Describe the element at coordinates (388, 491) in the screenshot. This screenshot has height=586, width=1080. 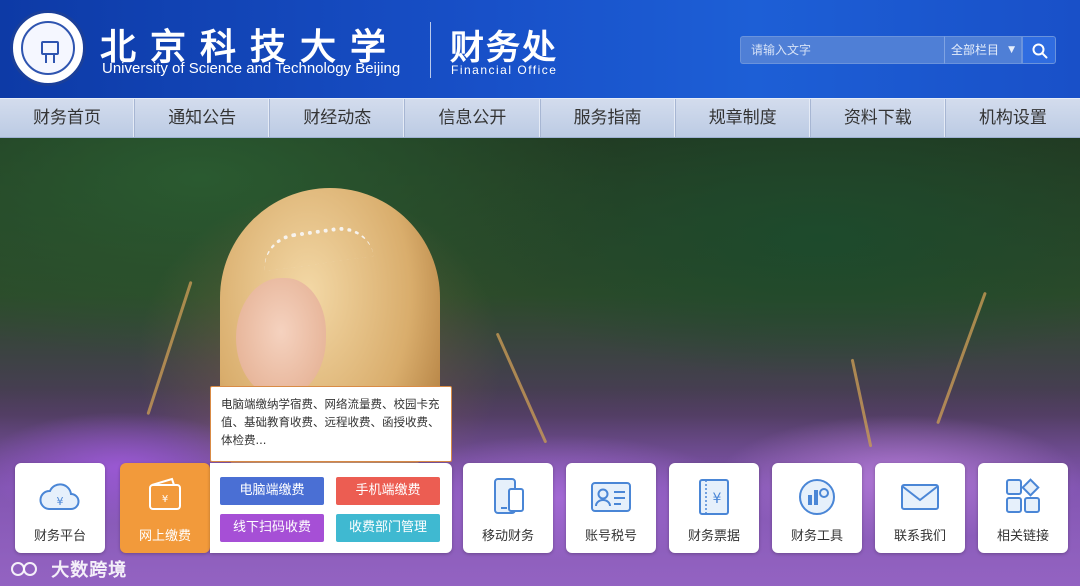
I see `mobile-payment-button: 手机端缴费` at that location.